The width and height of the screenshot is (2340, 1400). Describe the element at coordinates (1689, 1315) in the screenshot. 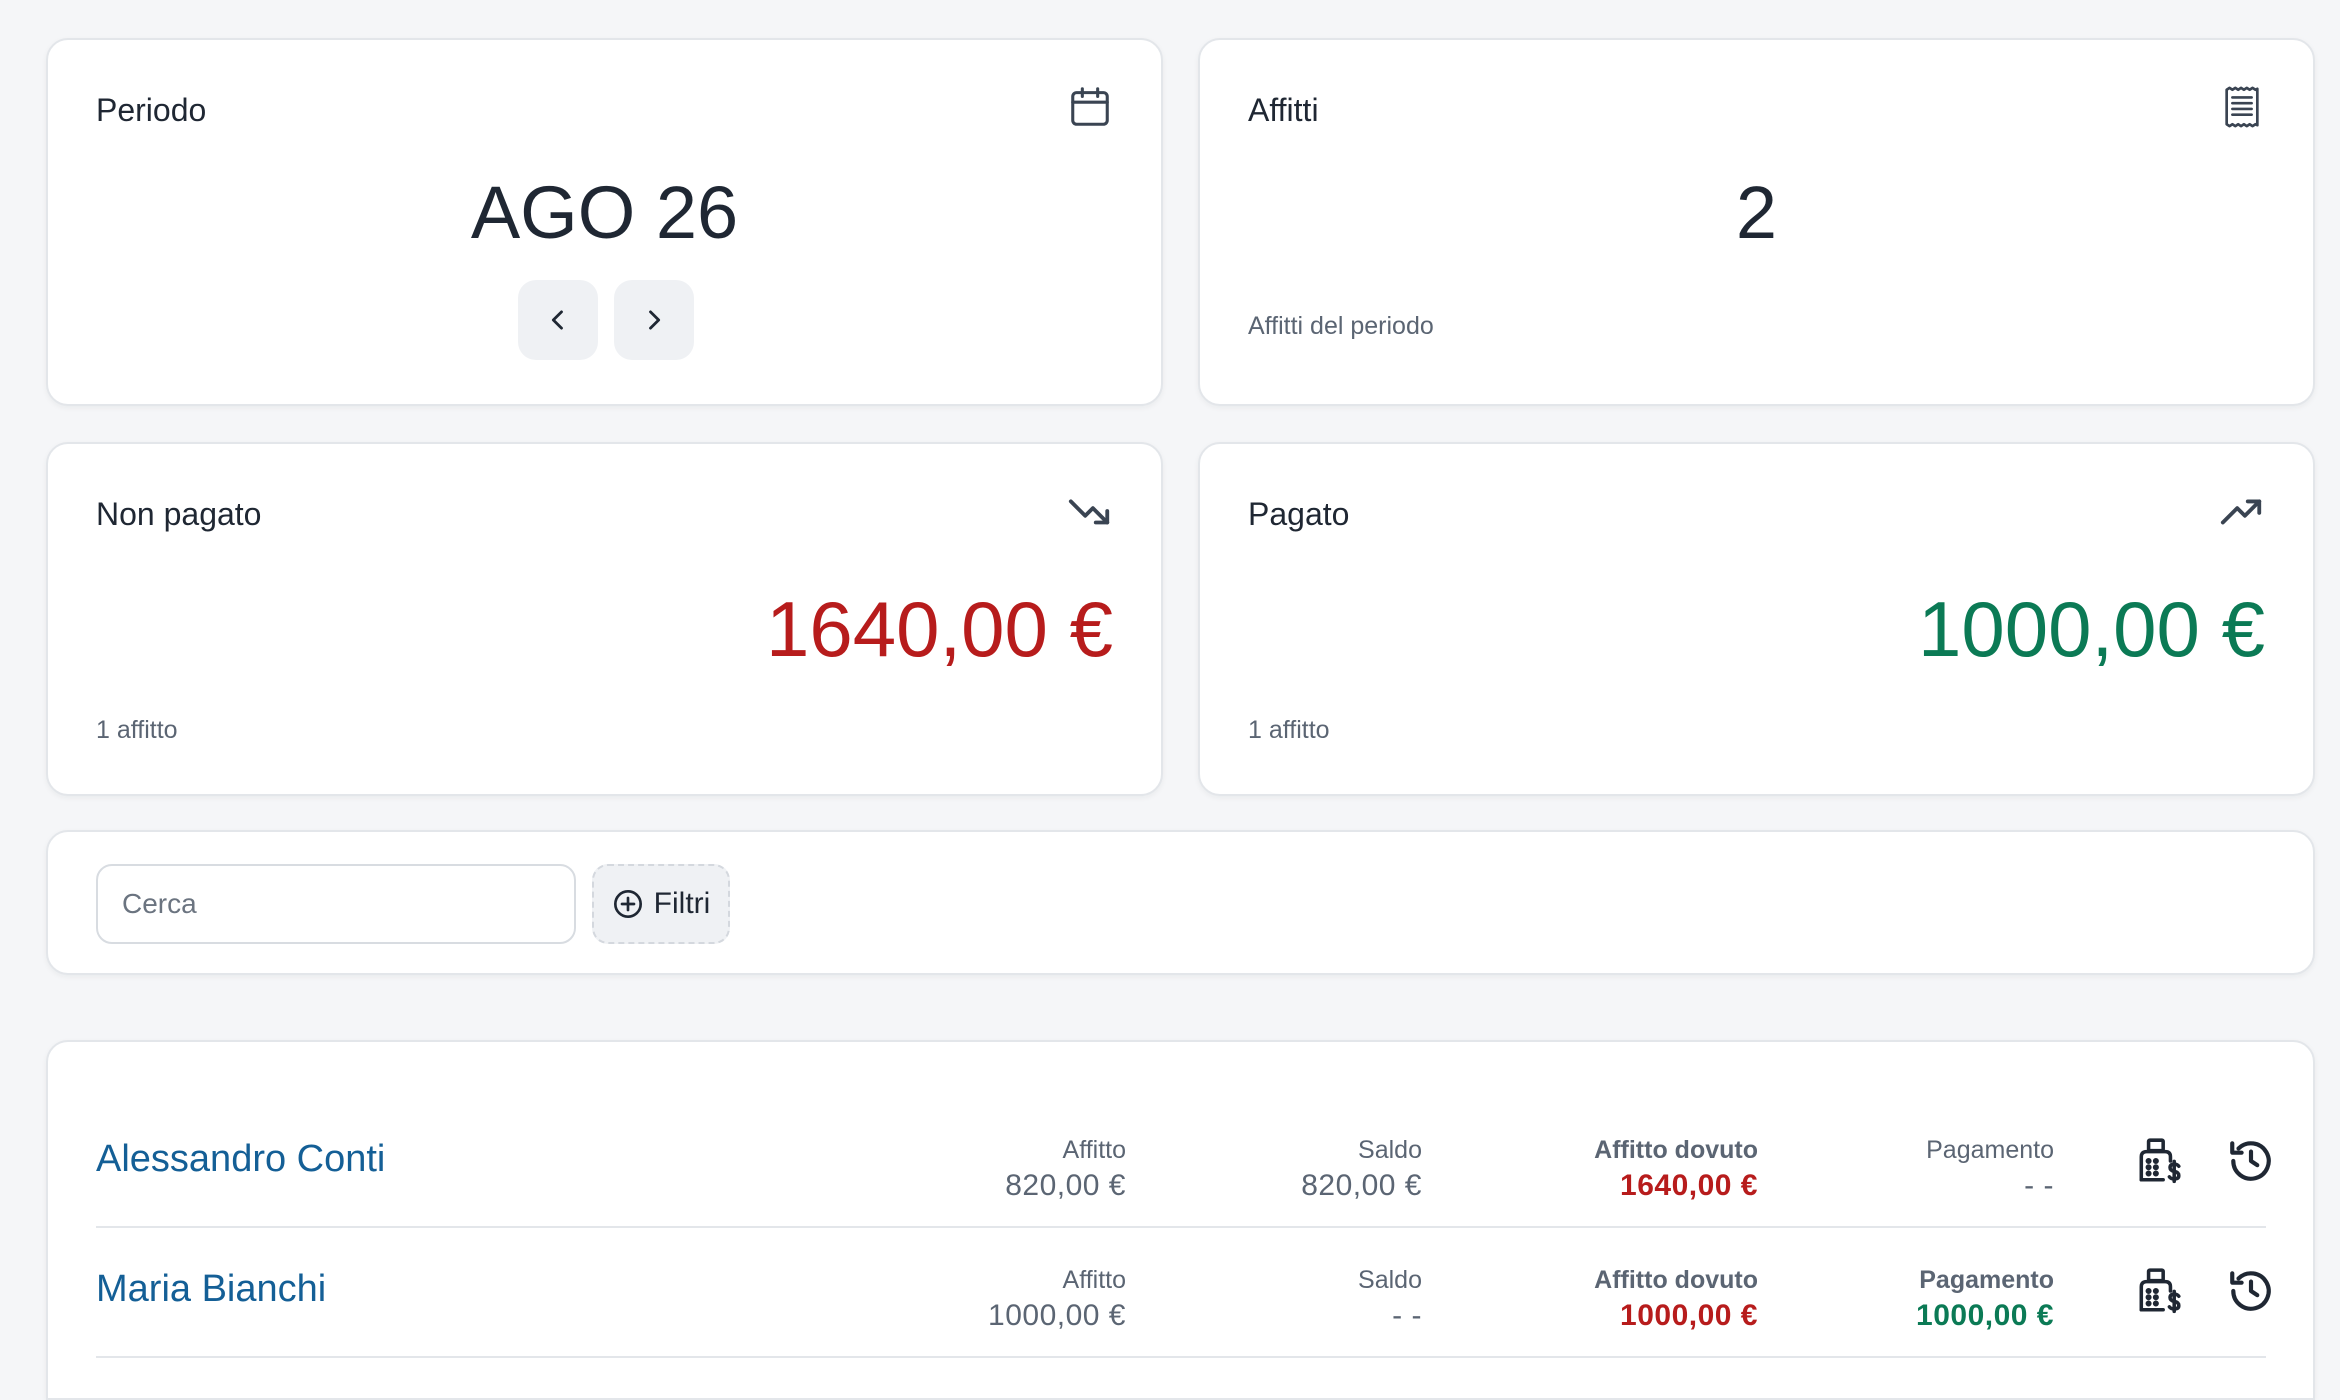

I see `due-value: 1000,00 €` at that location.